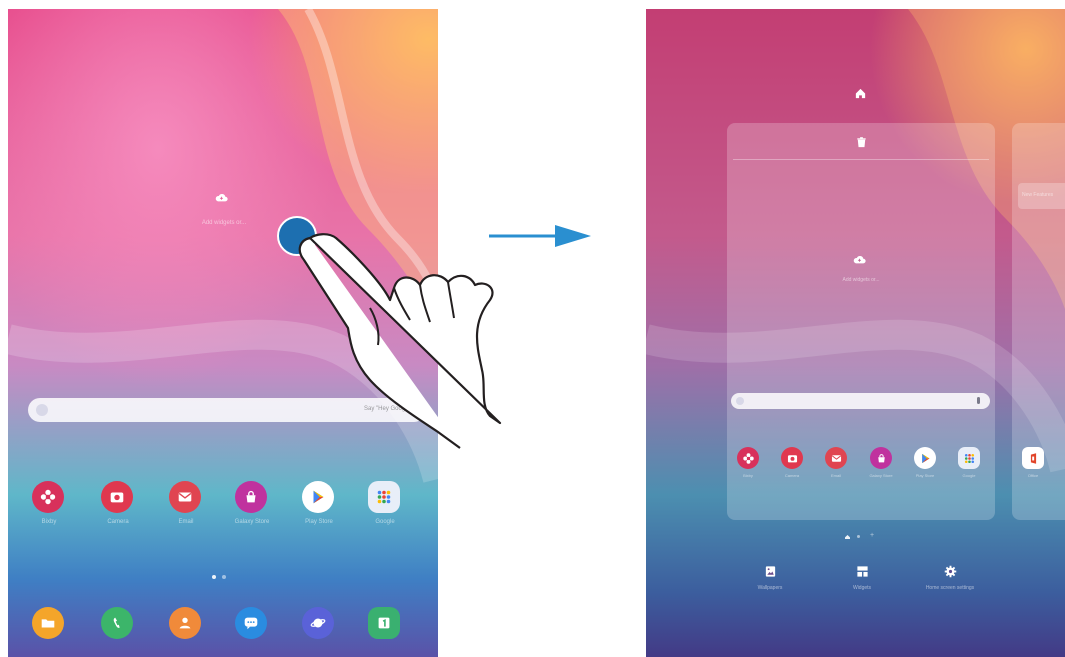  What do you see at coordinates (48, 623) in the screenshot?
I see `my-files-app-icon` at bounding box center [48, 623].